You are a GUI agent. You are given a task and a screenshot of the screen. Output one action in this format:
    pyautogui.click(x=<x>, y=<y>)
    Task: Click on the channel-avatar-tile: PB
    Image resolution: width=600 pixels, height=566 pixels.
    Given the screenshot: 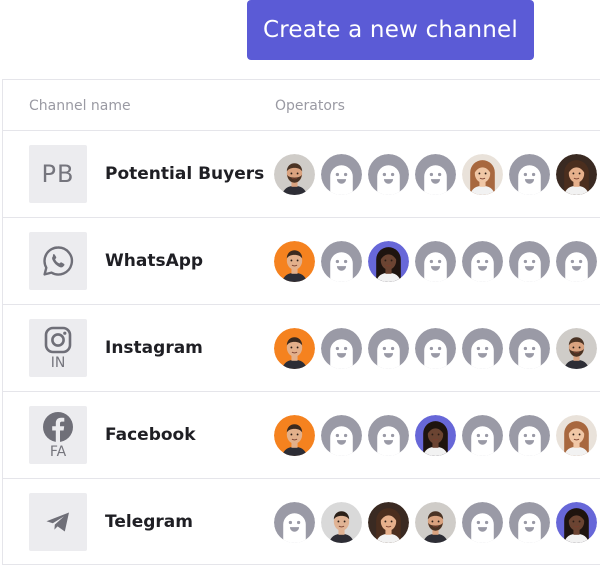 What is the action you would take?
    pyautogui.click(x=58, y=174)
    